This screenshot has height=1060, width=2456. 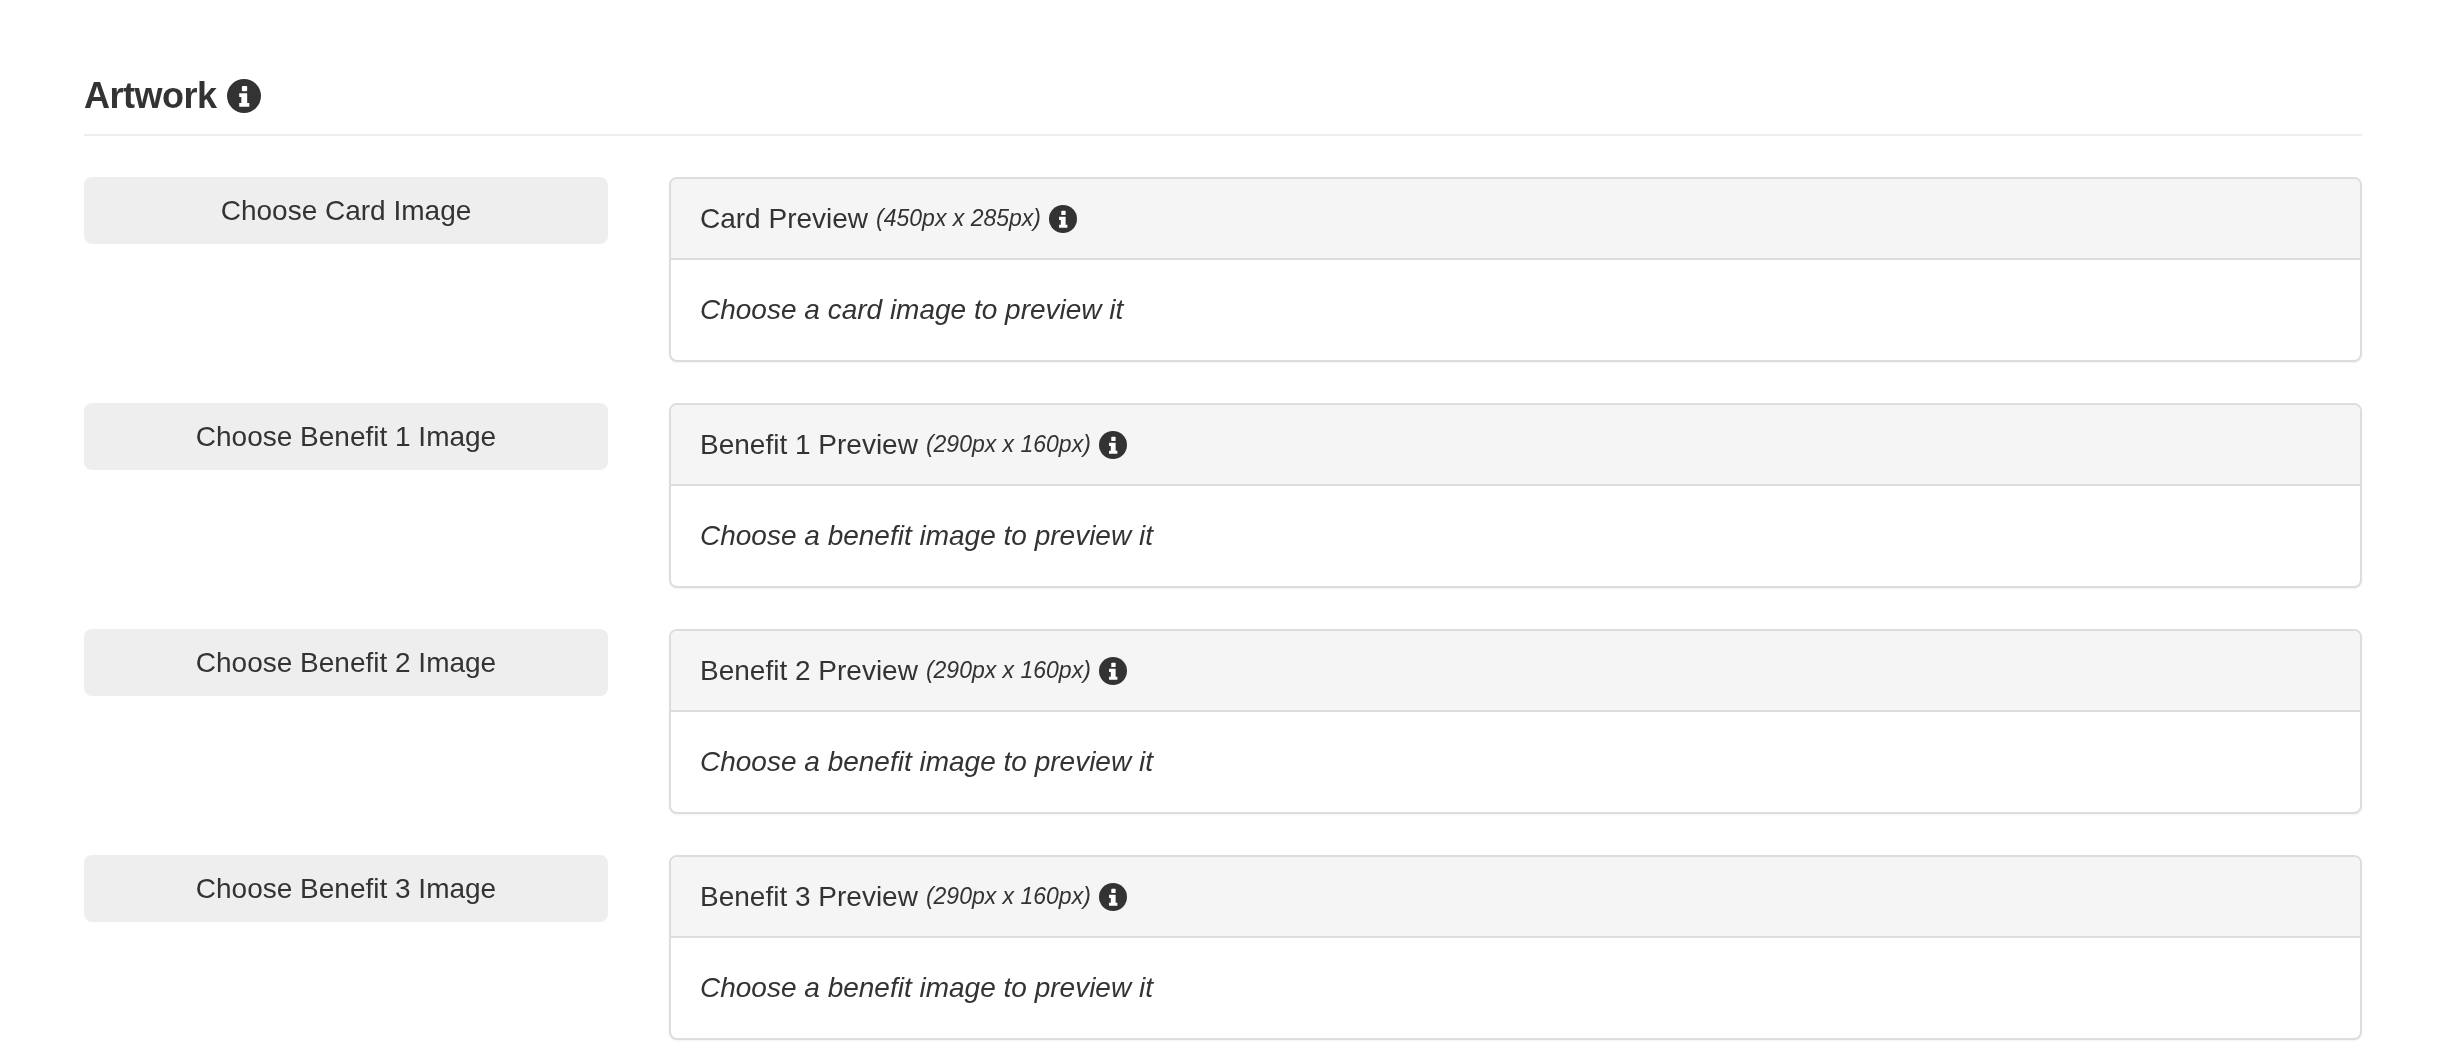 What do you see at coordinates (346, 210) in the screenshot?
I see `choose-image-button: Choose Card Image` at bounding box center [346, 210].